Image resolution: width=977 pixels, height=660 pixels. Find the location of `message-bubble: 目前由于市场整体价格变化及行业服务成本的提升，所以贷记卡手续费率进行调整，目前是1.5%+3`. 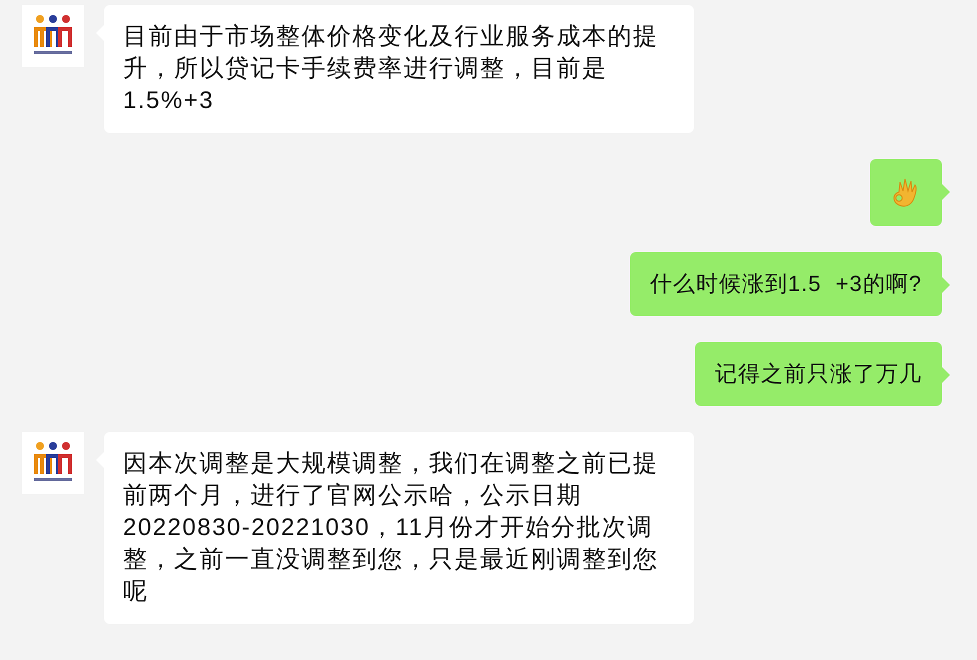

message-bubble: 目前由于市场整体价格变化及行业服务成本的提升，所以贷记卡手续费率进行调整，目前是1.5%+3 is located at coordinates (399, 69).